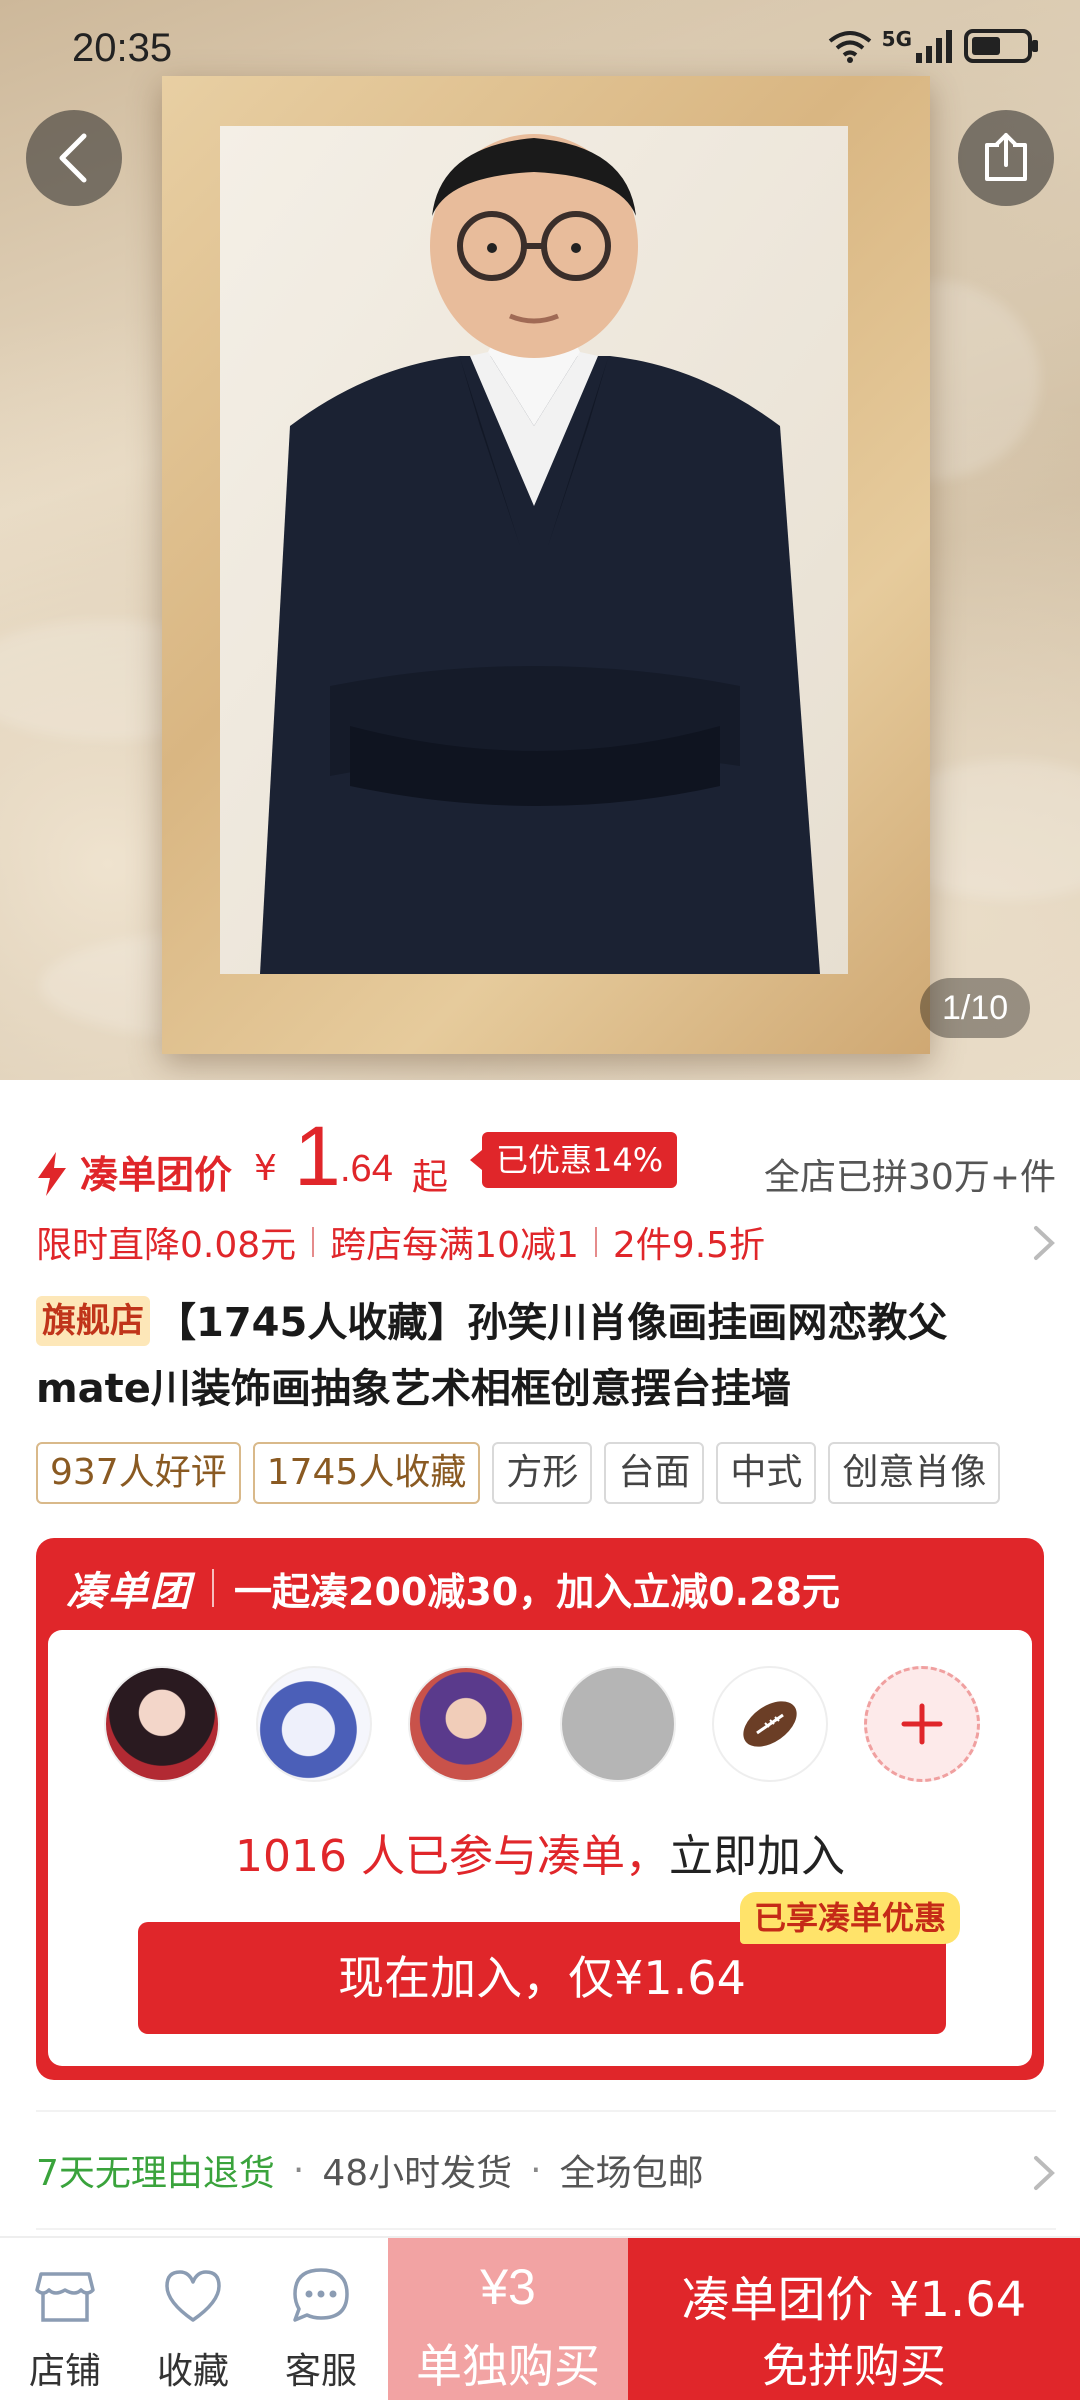  I want to click on chat-icon, so click(321, 2295).